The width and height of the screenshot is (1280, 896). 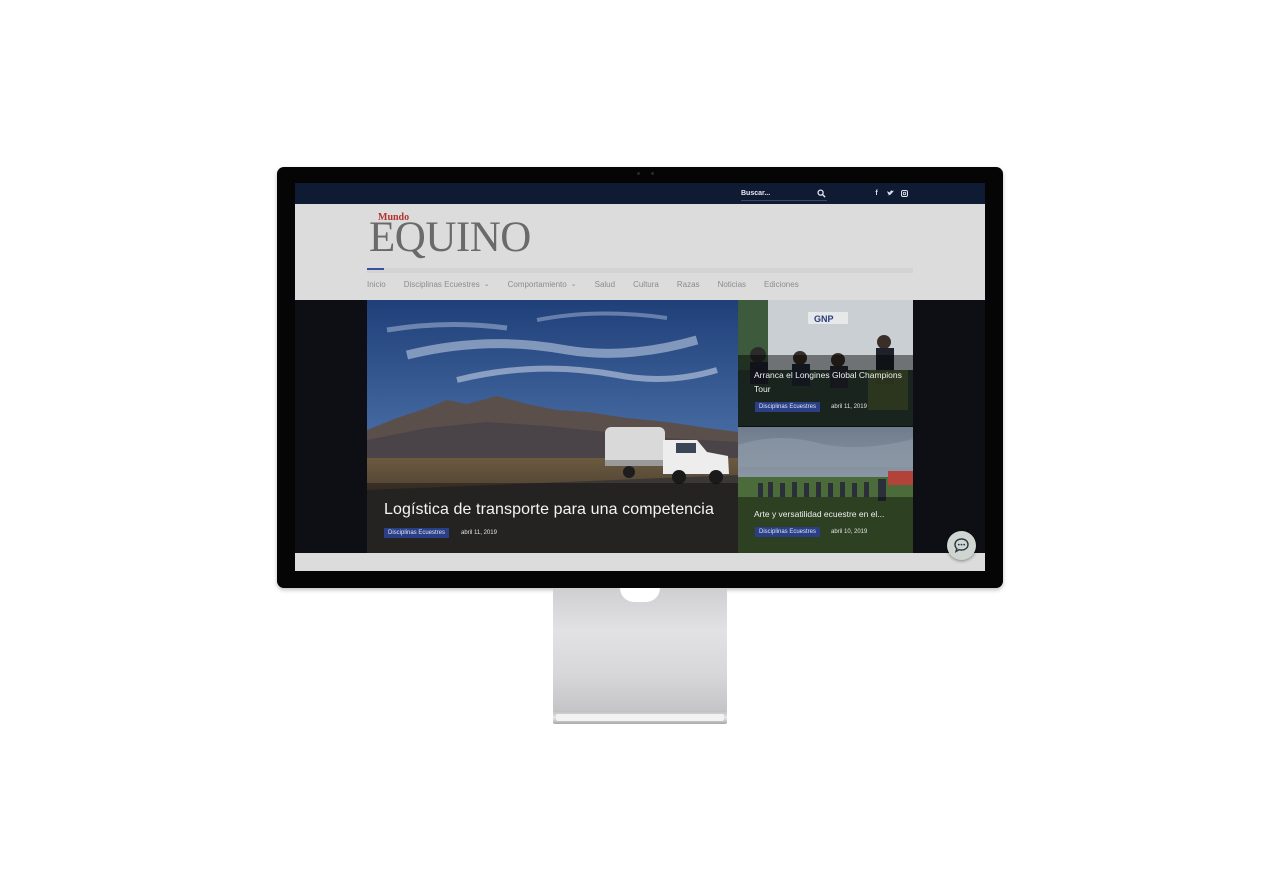 I want to click on nav-item-disciplinas-ecuestres: Disciplinas Ecuestres ⌄, so click(x=447, y=284).